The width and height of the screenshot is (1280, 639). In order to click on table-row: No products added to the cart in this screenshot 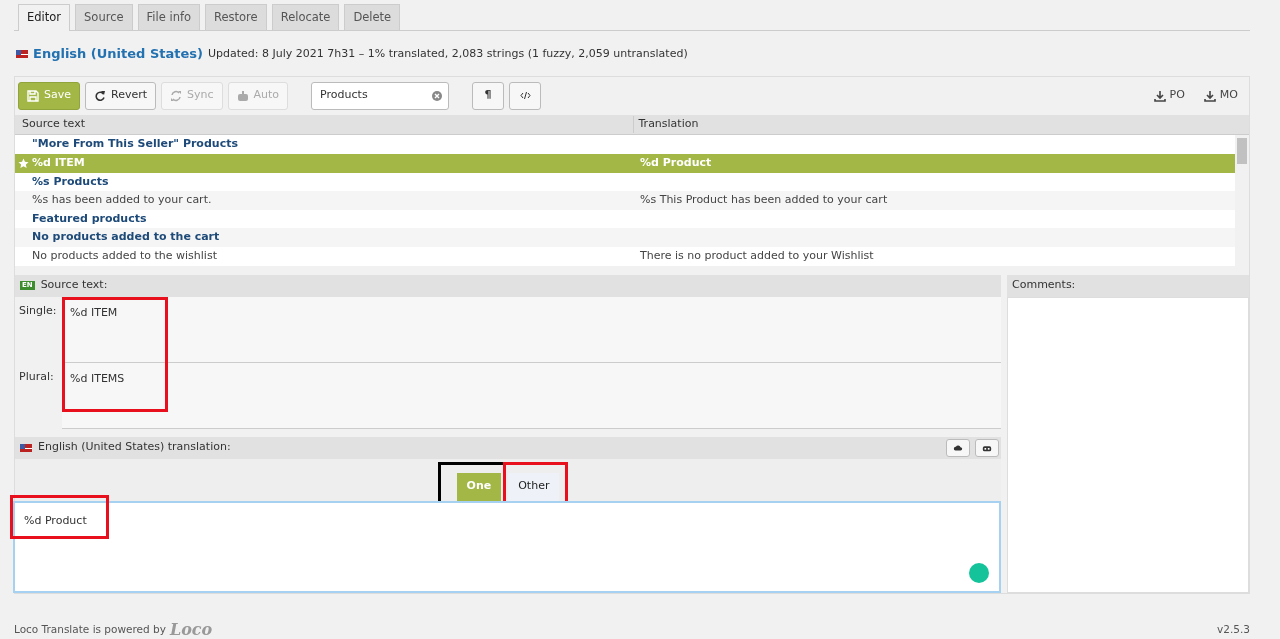, I will do `click(625, 237)`.